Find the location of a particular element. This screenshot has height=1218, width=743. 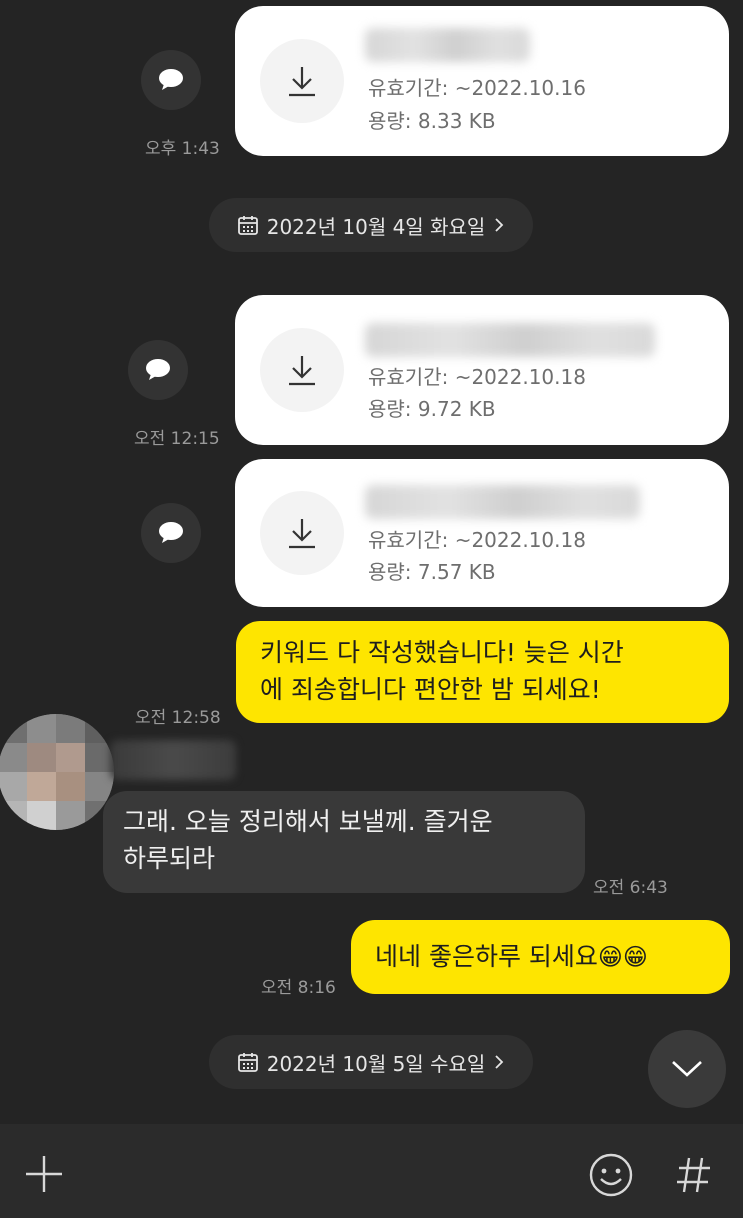

message-line: 에 죄송합니다 편안한 밤 되세요! is located at coordinates (430, 689).